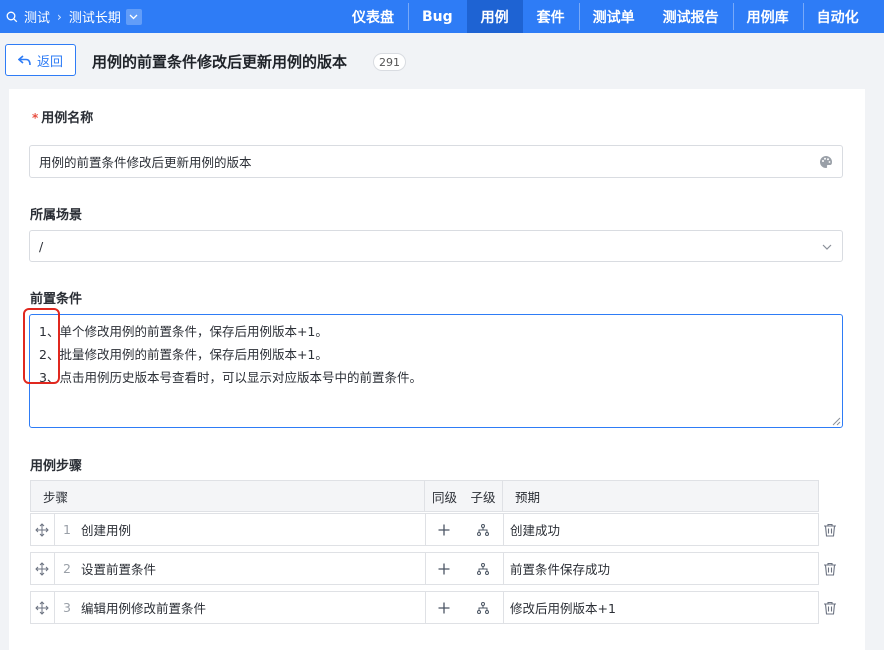 The width and height of the screenshot is (884, 650). I want to click on breadcrumb: 测试 › 测试长期, so click(71, 16).